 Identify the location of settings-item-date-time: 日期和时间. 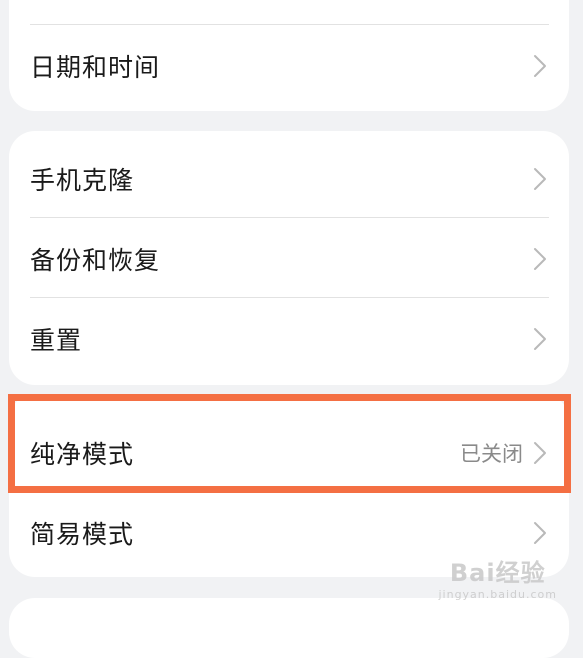
(289, 66).